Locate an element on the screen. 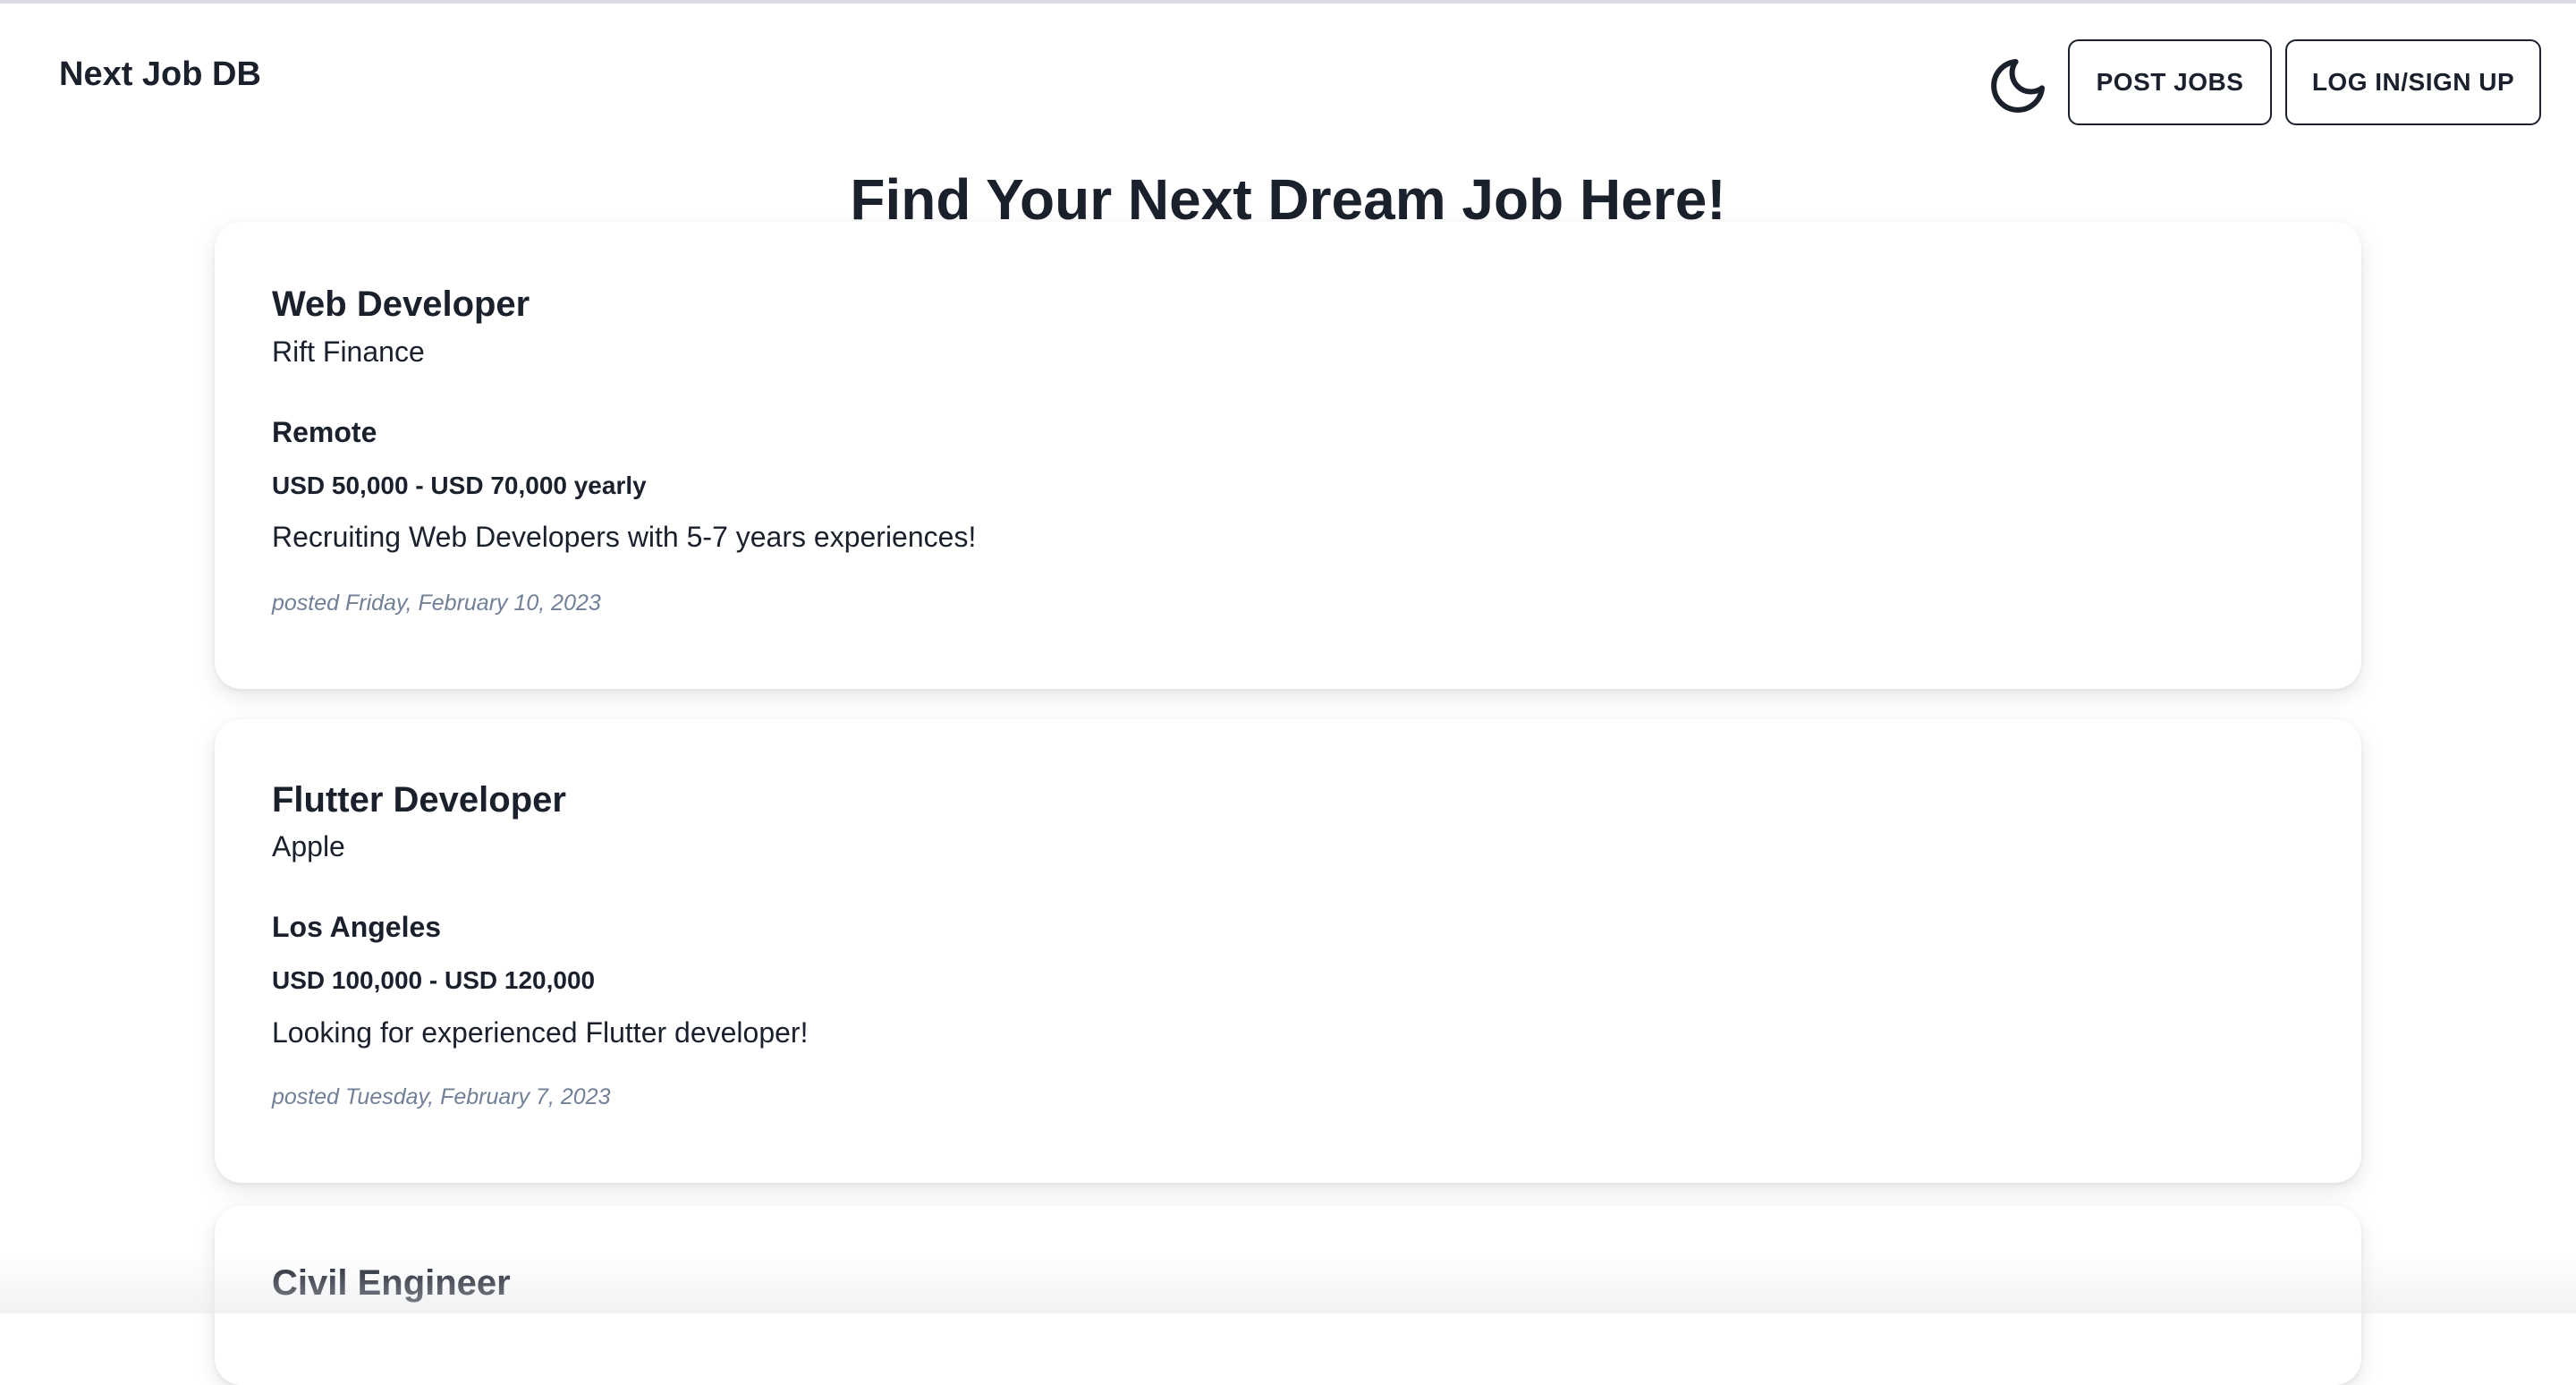 This screenshot has width=2576, height=1385. moon-icon is located at coordinates (2018, 86).